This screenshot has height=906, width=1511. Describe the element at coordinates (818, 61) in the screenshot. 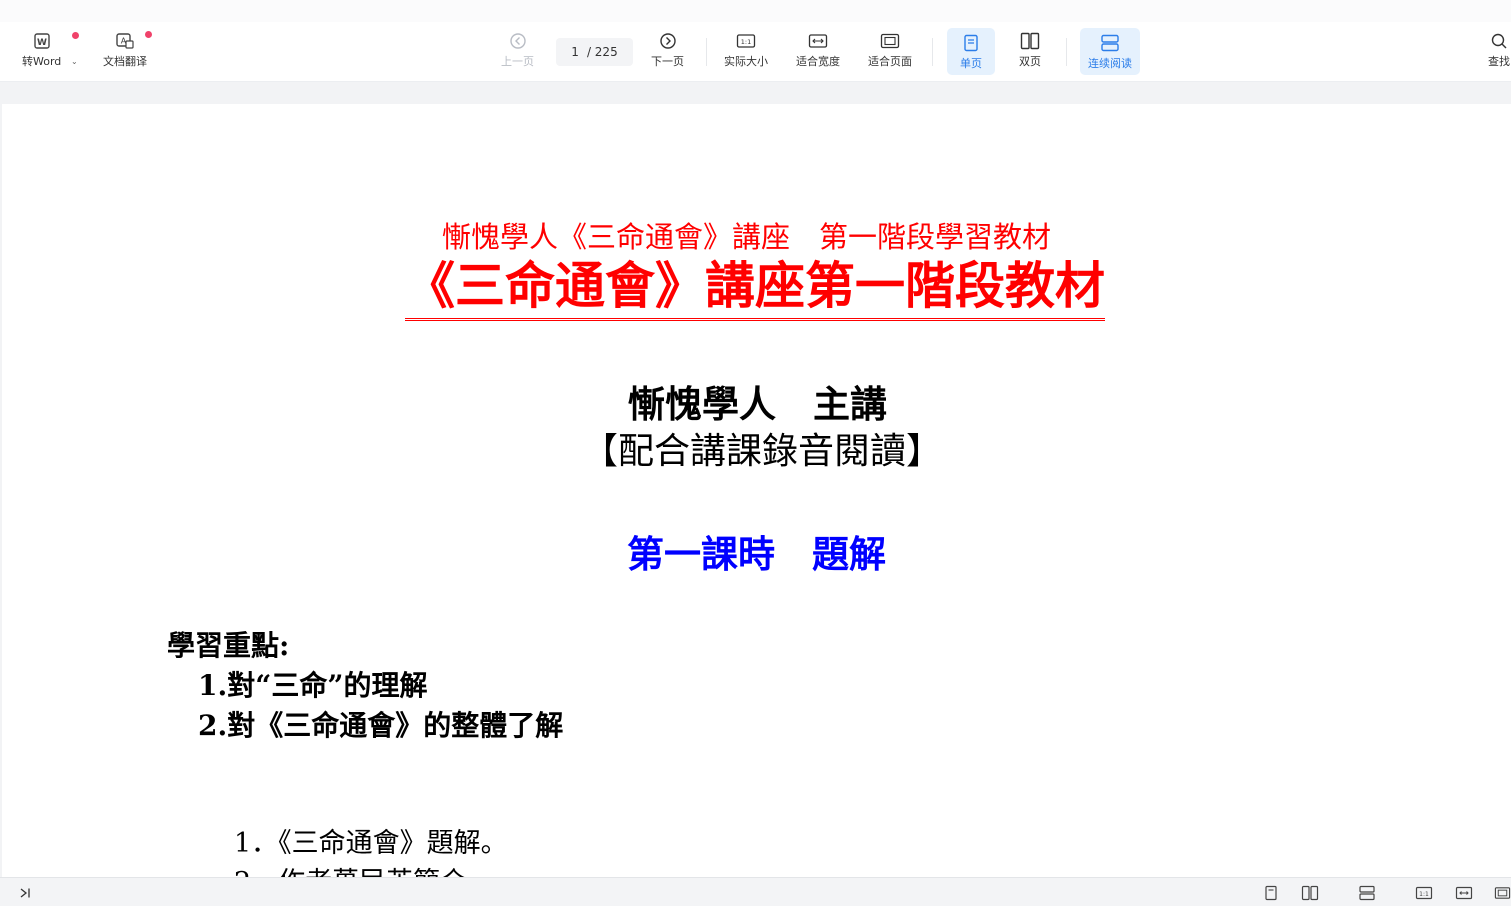

I see `fit-width-label: 适合宽度` at that location.